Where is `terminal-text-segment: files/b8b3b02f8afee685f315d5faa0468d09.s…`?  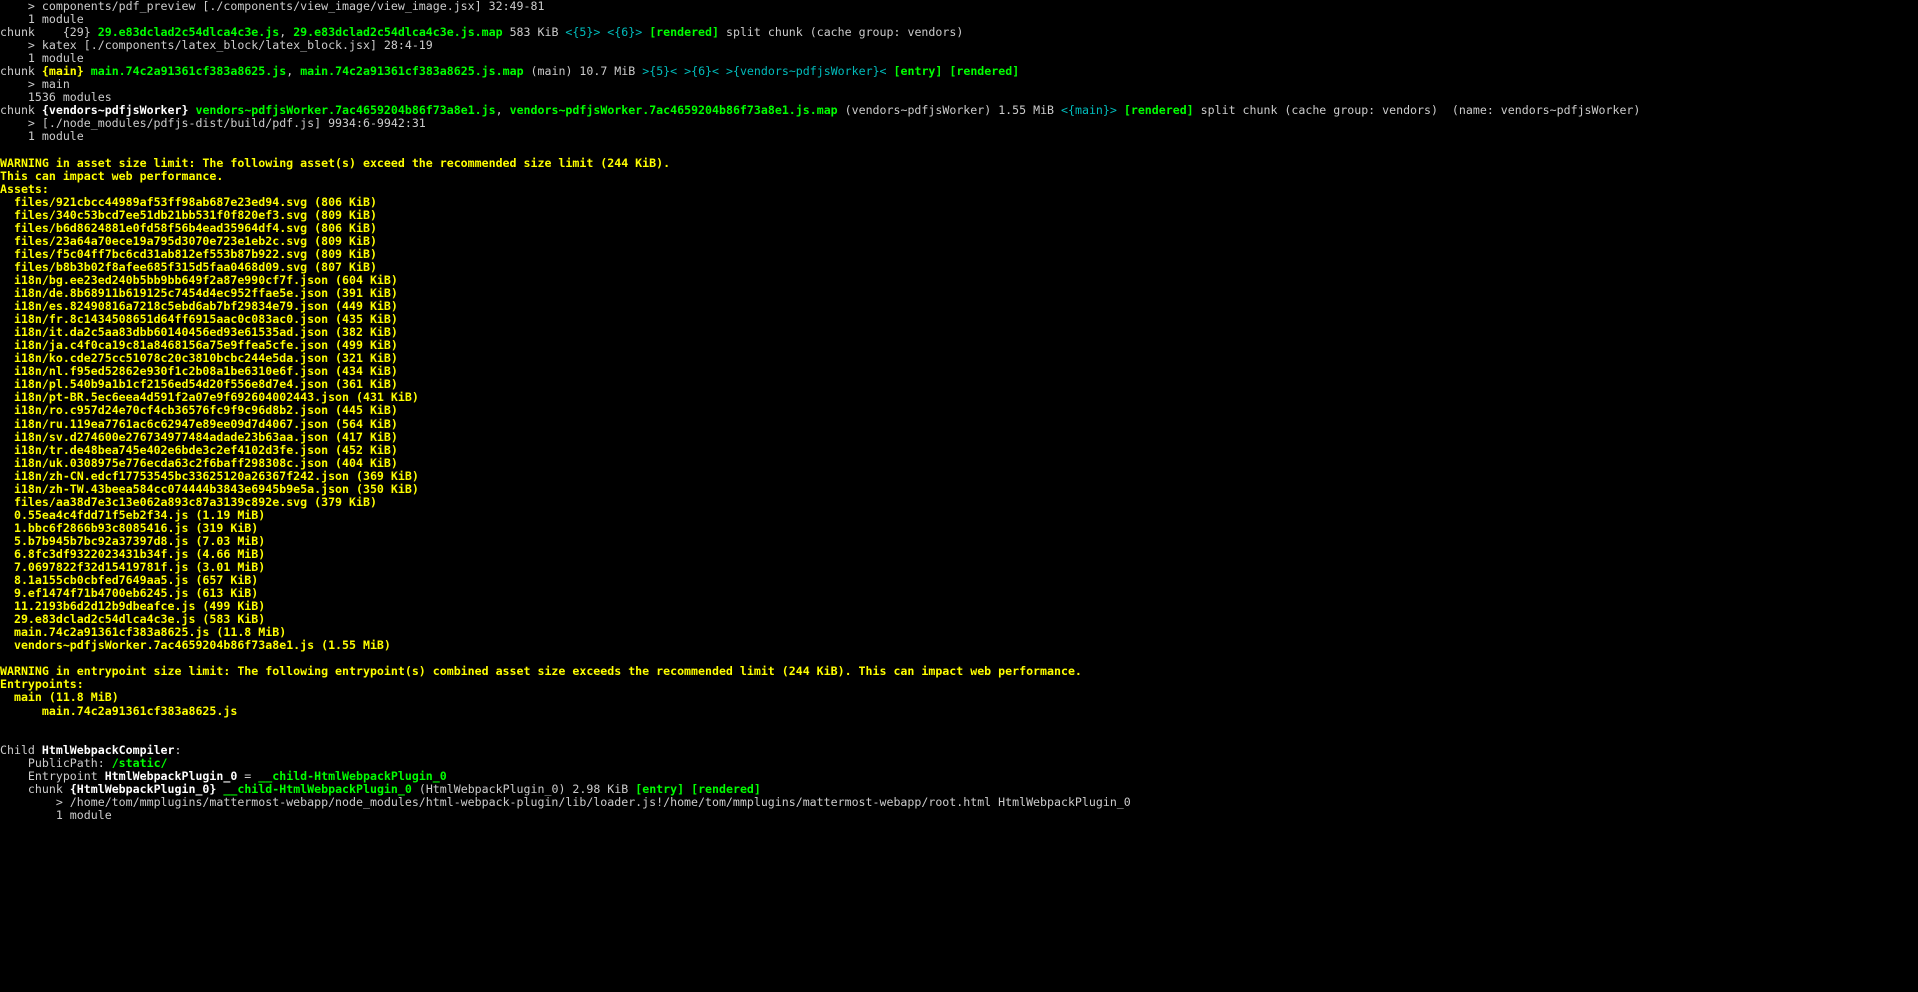
terminal-text-segment: files/b8b3b02f8afee685f315d5faa0468d09.s… is located at coordinates (195, 266).